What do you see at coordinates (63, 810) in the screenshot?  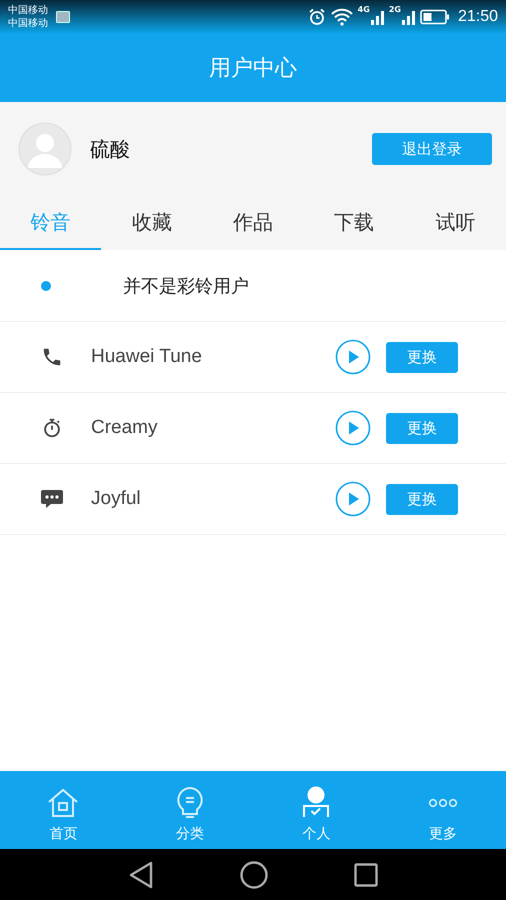 I see `nav-item: 首页` at bounding box center [63, 810].